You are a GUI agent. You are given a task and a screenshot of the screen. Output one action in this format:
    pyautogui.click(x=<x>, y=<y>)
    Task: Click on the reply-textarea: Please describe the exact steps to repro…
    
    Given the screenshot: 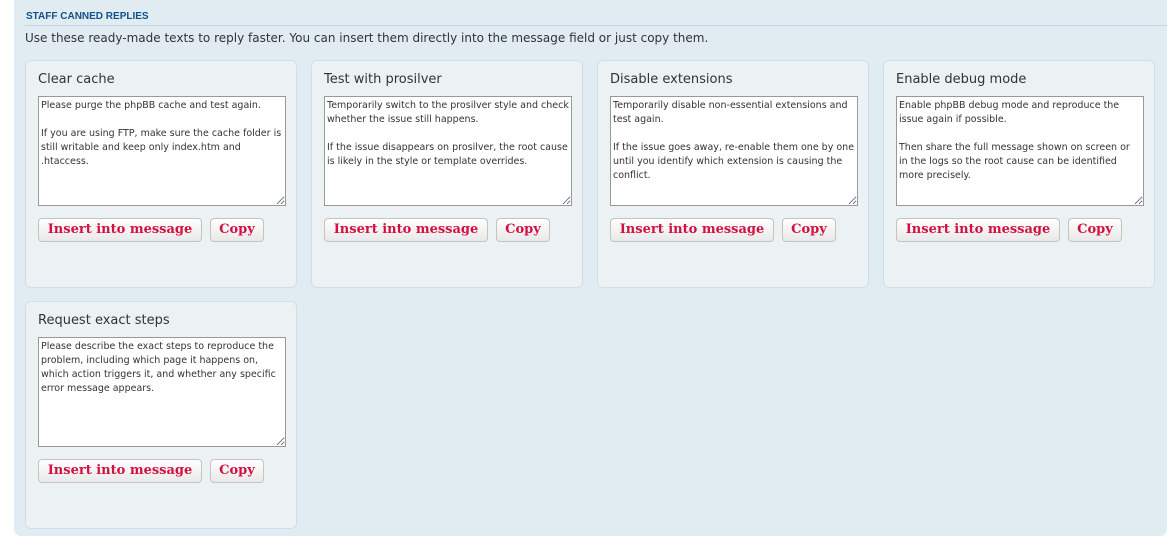 What is the action you would take?
    pyautogui.click(x=162, y=392)
    